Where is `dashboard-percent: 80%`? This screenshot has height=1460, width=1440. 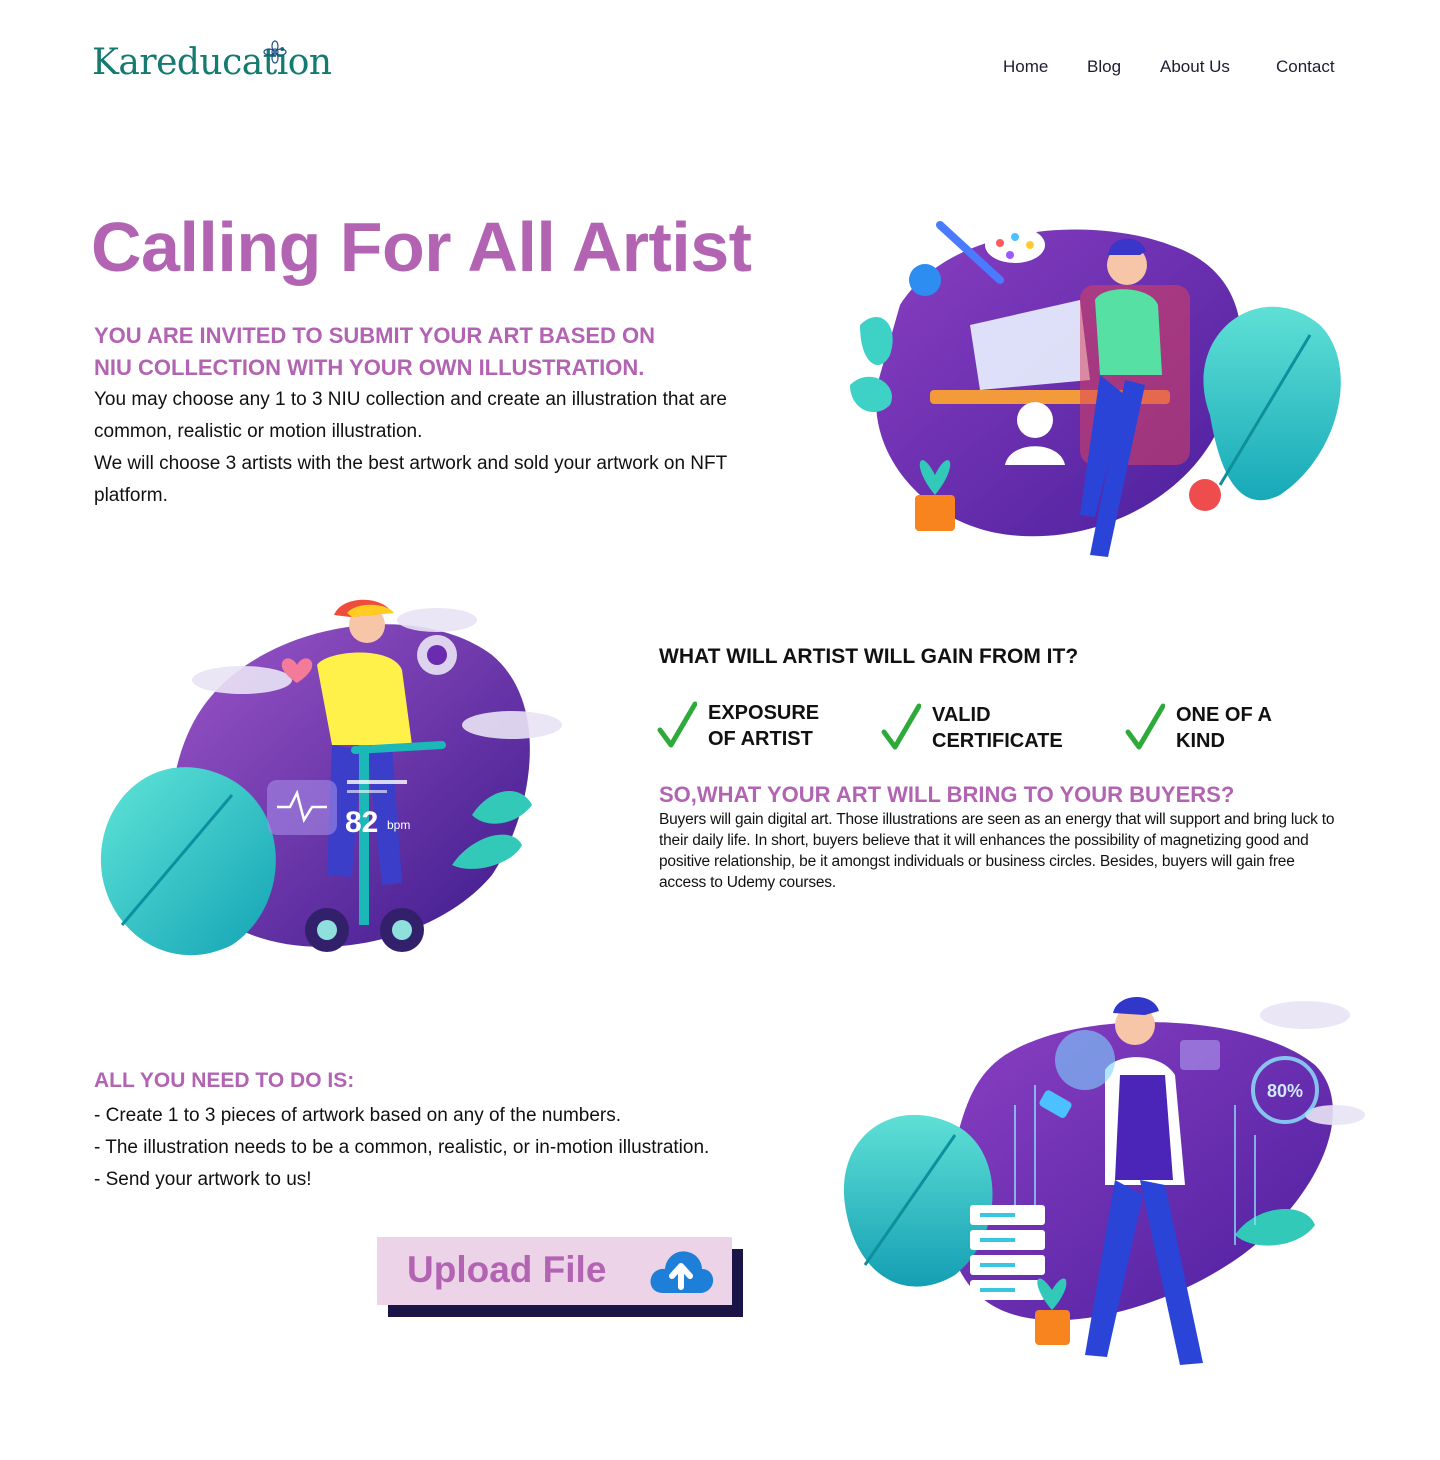
dashboard-percent: 80% is located at coordinates (1285, 1091).